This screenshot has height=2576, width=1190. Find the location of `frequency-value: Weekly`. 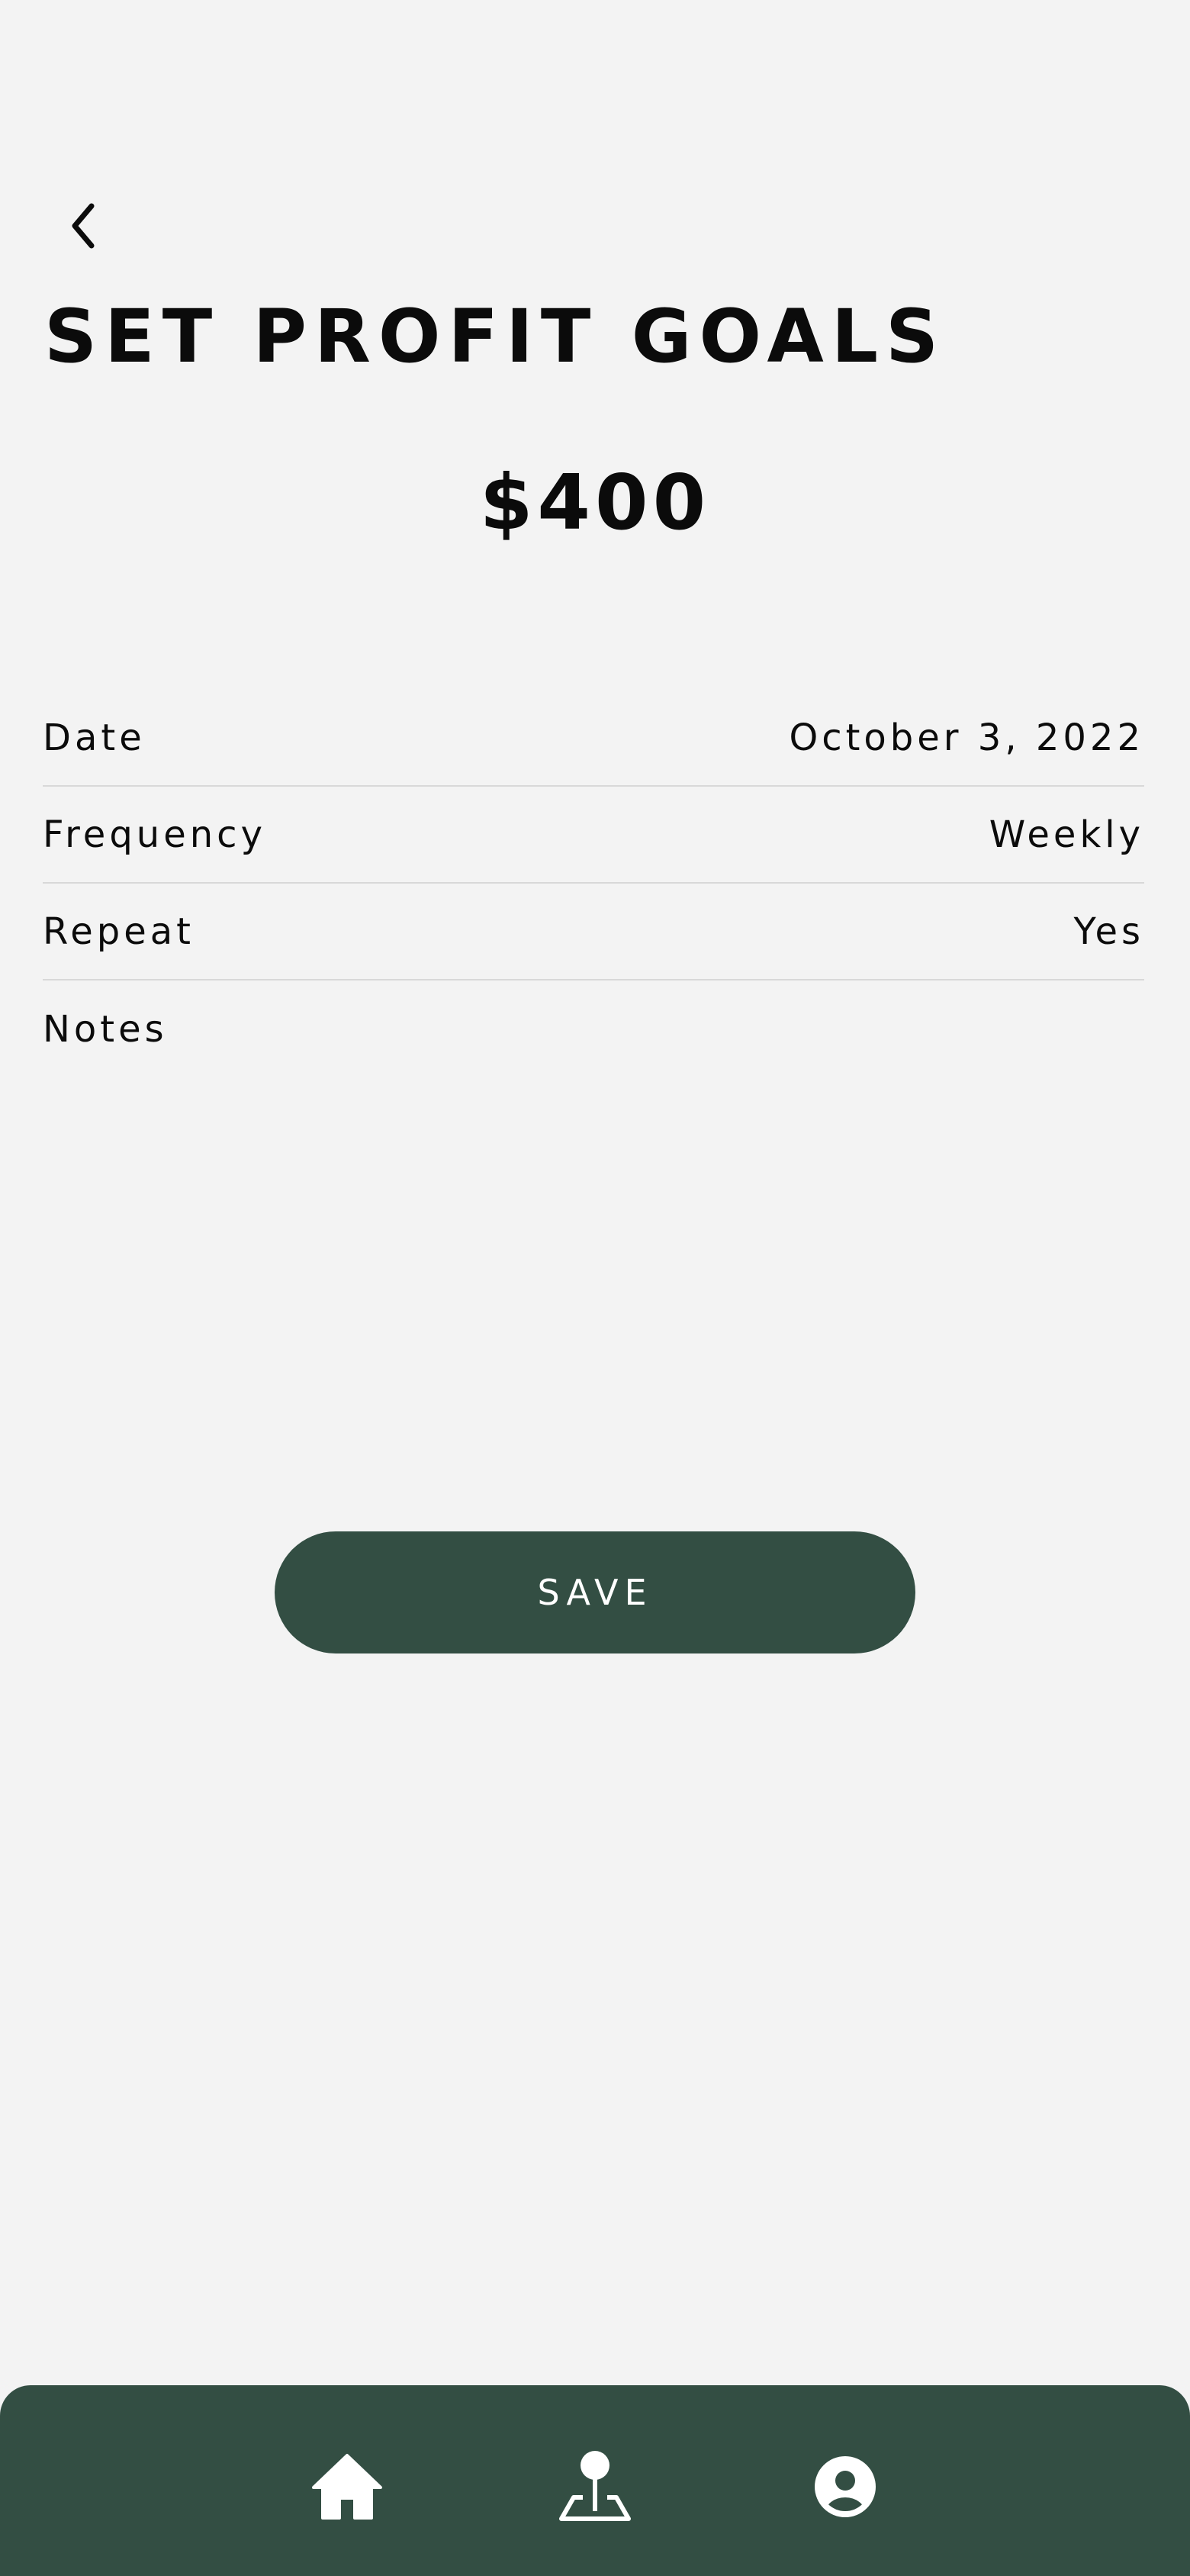

frequency-value: Weekly is located at coordinates (1066, 834).